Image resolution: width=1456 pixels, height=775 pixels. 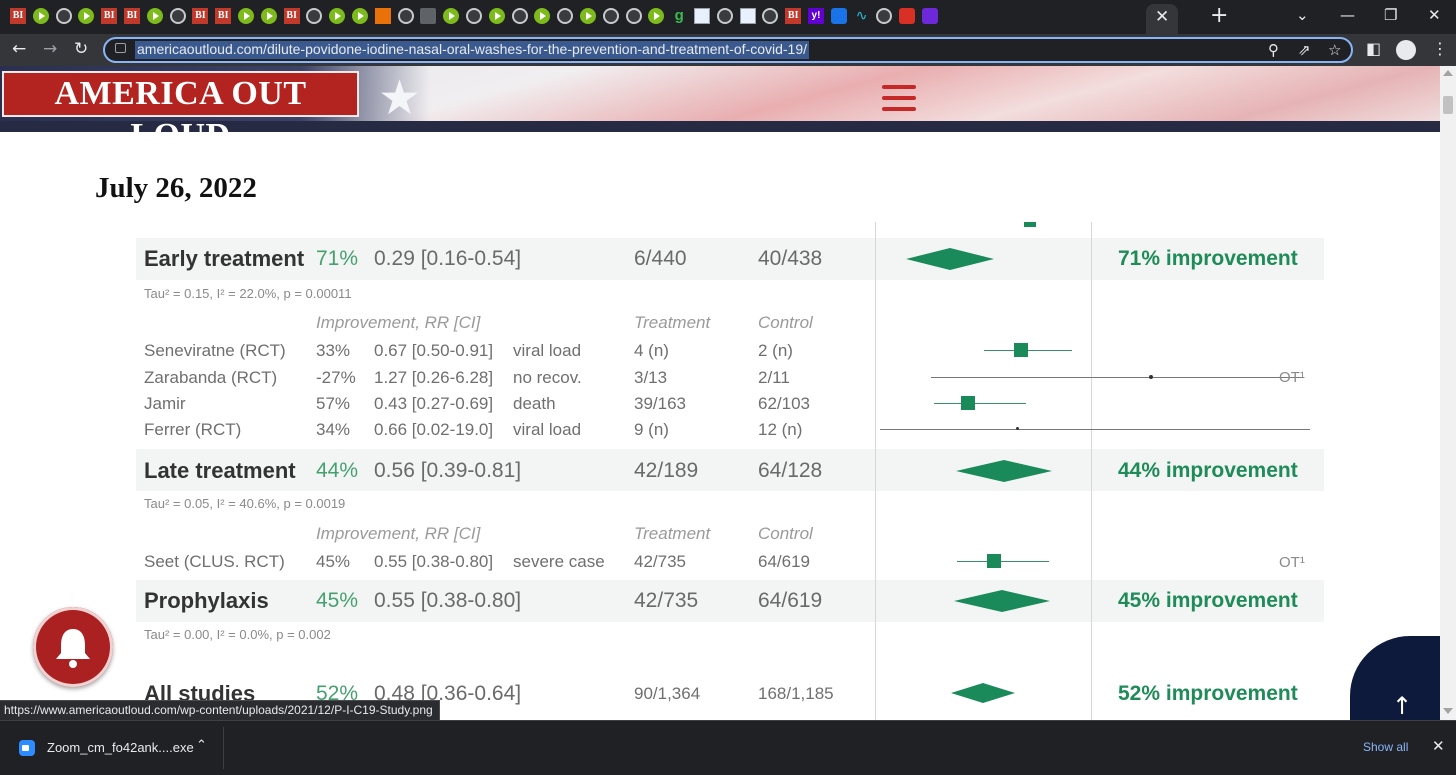 What do you see at coordinates (1434, 15) in the screenshot?
I see `close-window-button: ✕` at bounding box center [1434, 15].